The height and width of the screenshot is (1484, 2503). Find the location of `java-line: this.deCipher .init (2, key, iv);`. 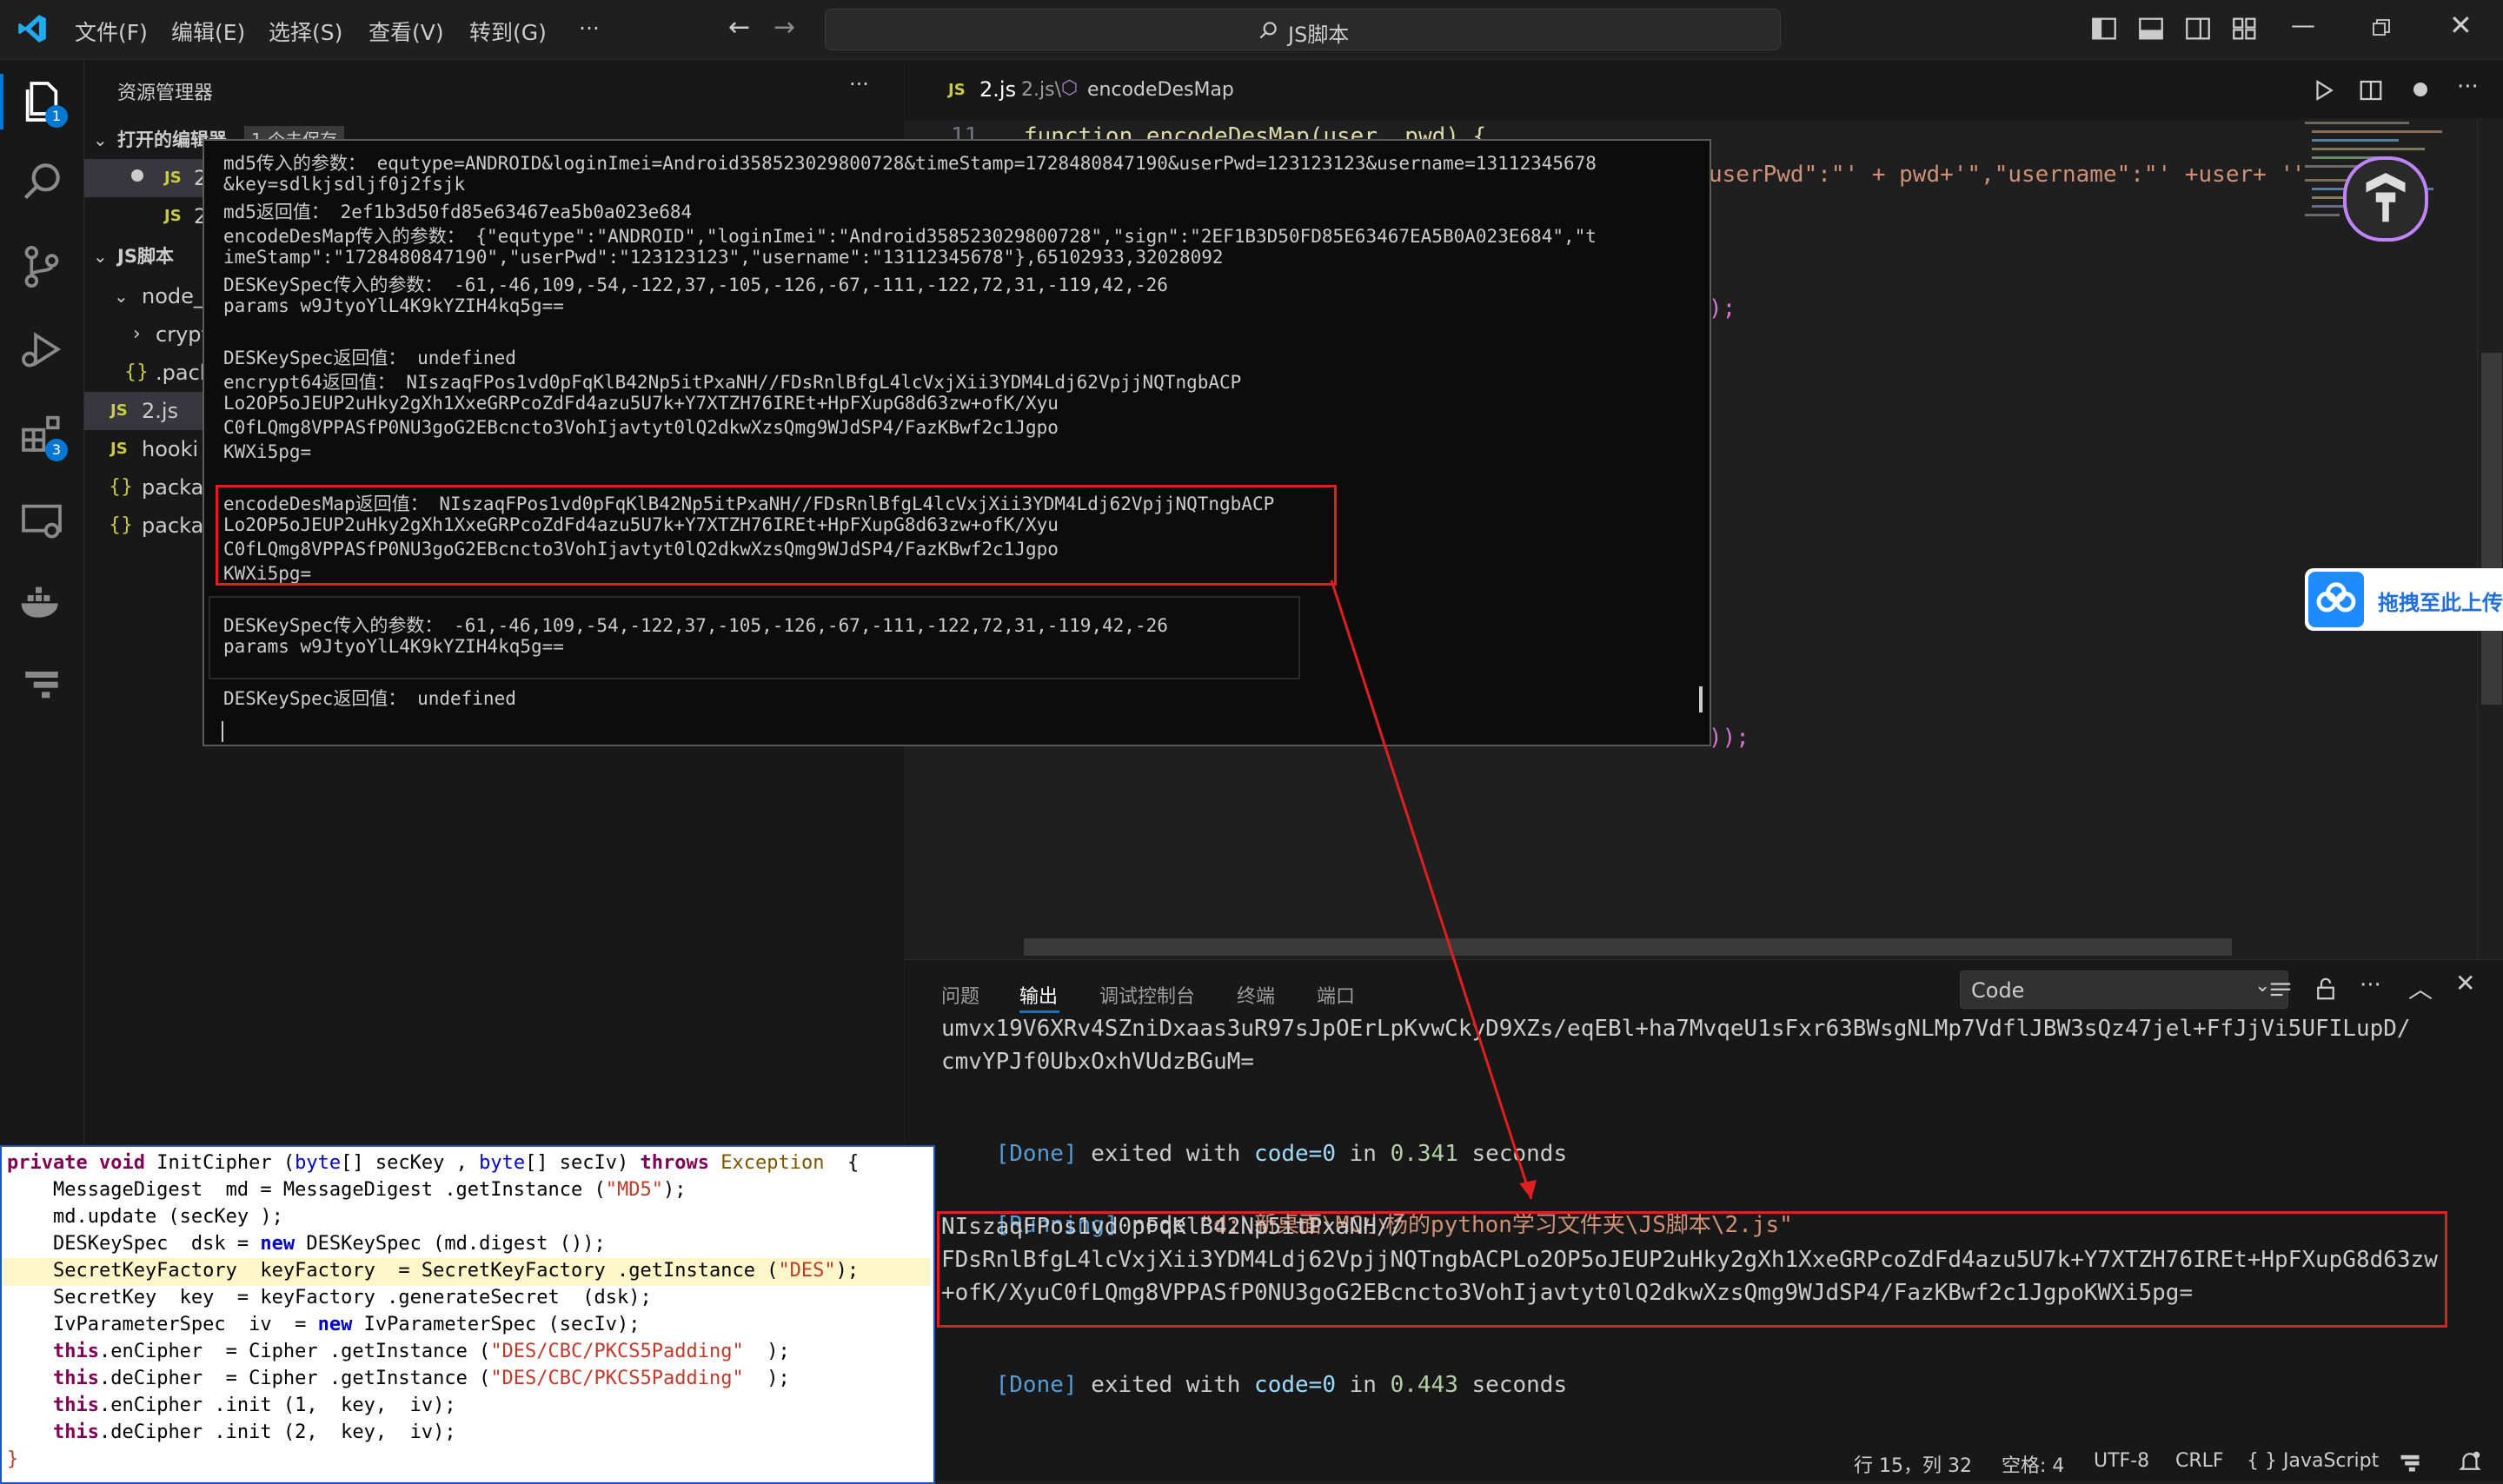

java-line: this.deCipher .init (2, key, iv); is located at coordinates (254, 1432).